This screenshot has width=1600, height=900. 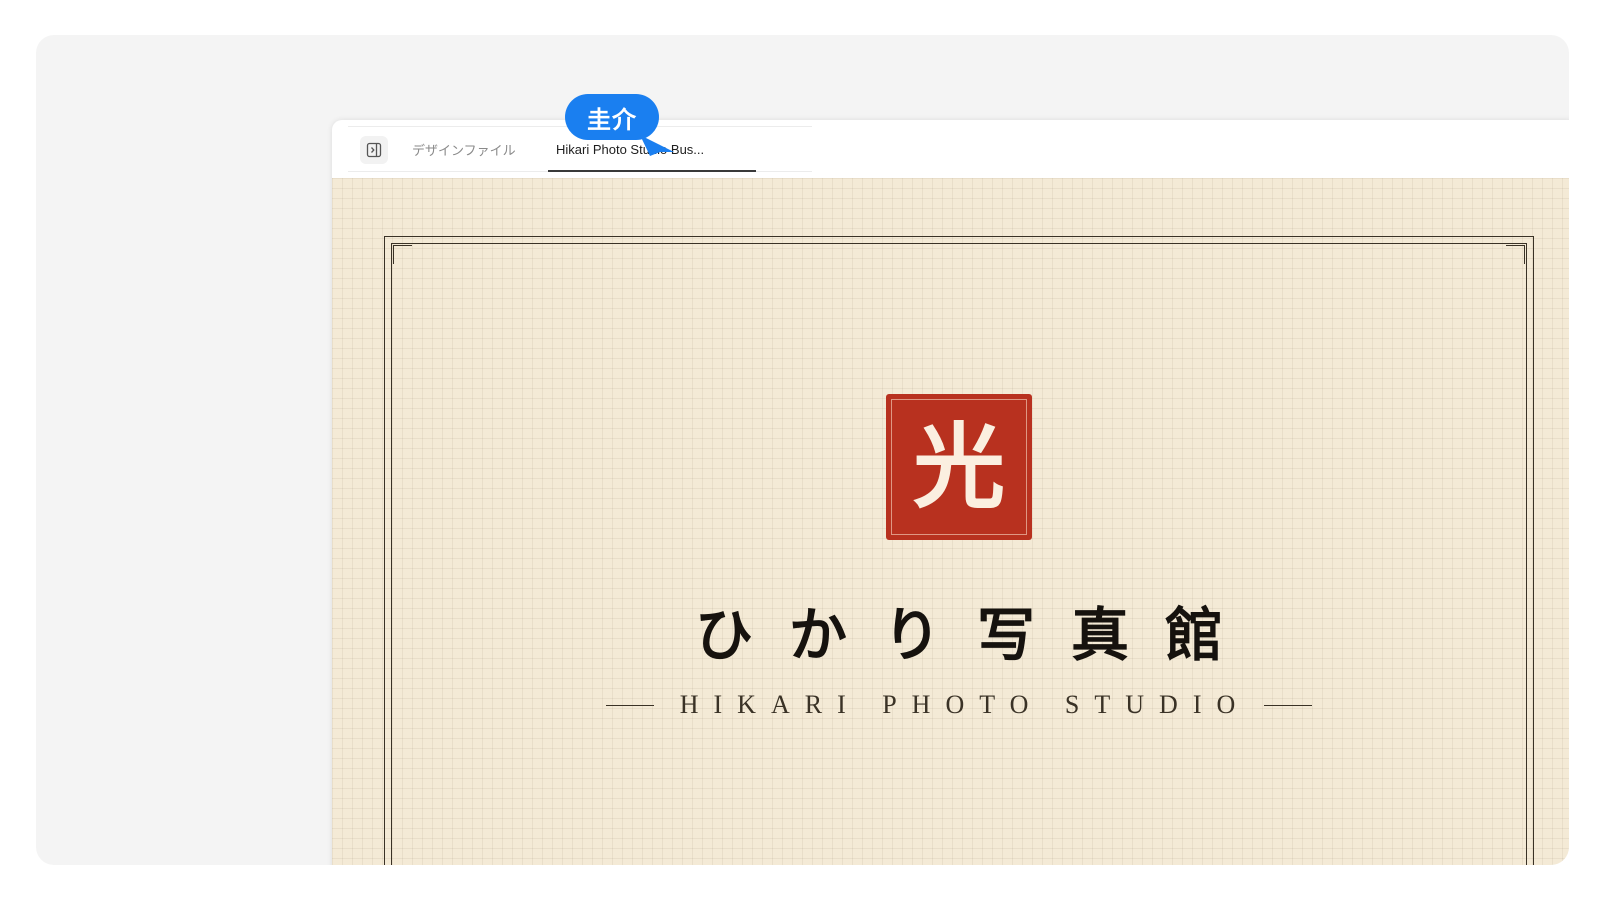 I want to click on seal-stamp-logo: 光, so click(x=959, y=467).